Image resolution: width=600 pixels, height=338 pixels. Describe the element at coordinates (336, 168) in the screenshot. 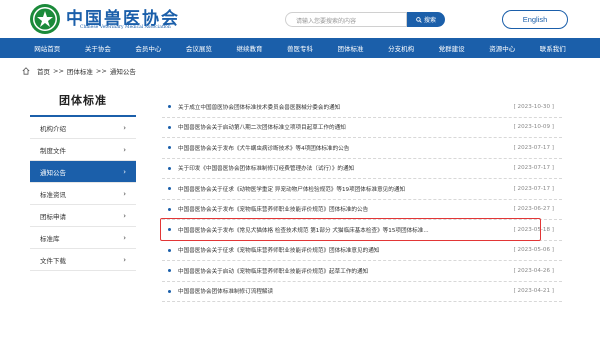

I see `notice-title: 关于印发《中国兽医协会团体标准制修订经费管理办法（试行）》的通知` at that location.